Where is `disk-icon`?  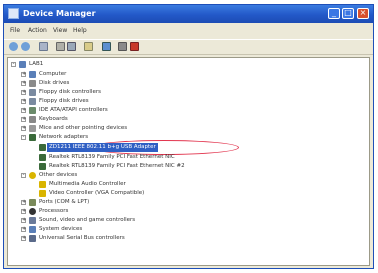 disk-icon is located at coordinates (32, 83).